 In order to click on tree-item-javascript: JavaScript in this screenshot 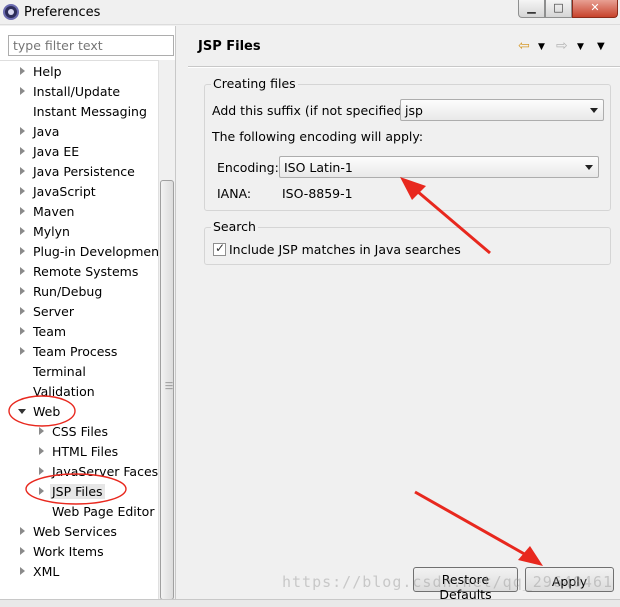, I will do `click(79, 192)`.